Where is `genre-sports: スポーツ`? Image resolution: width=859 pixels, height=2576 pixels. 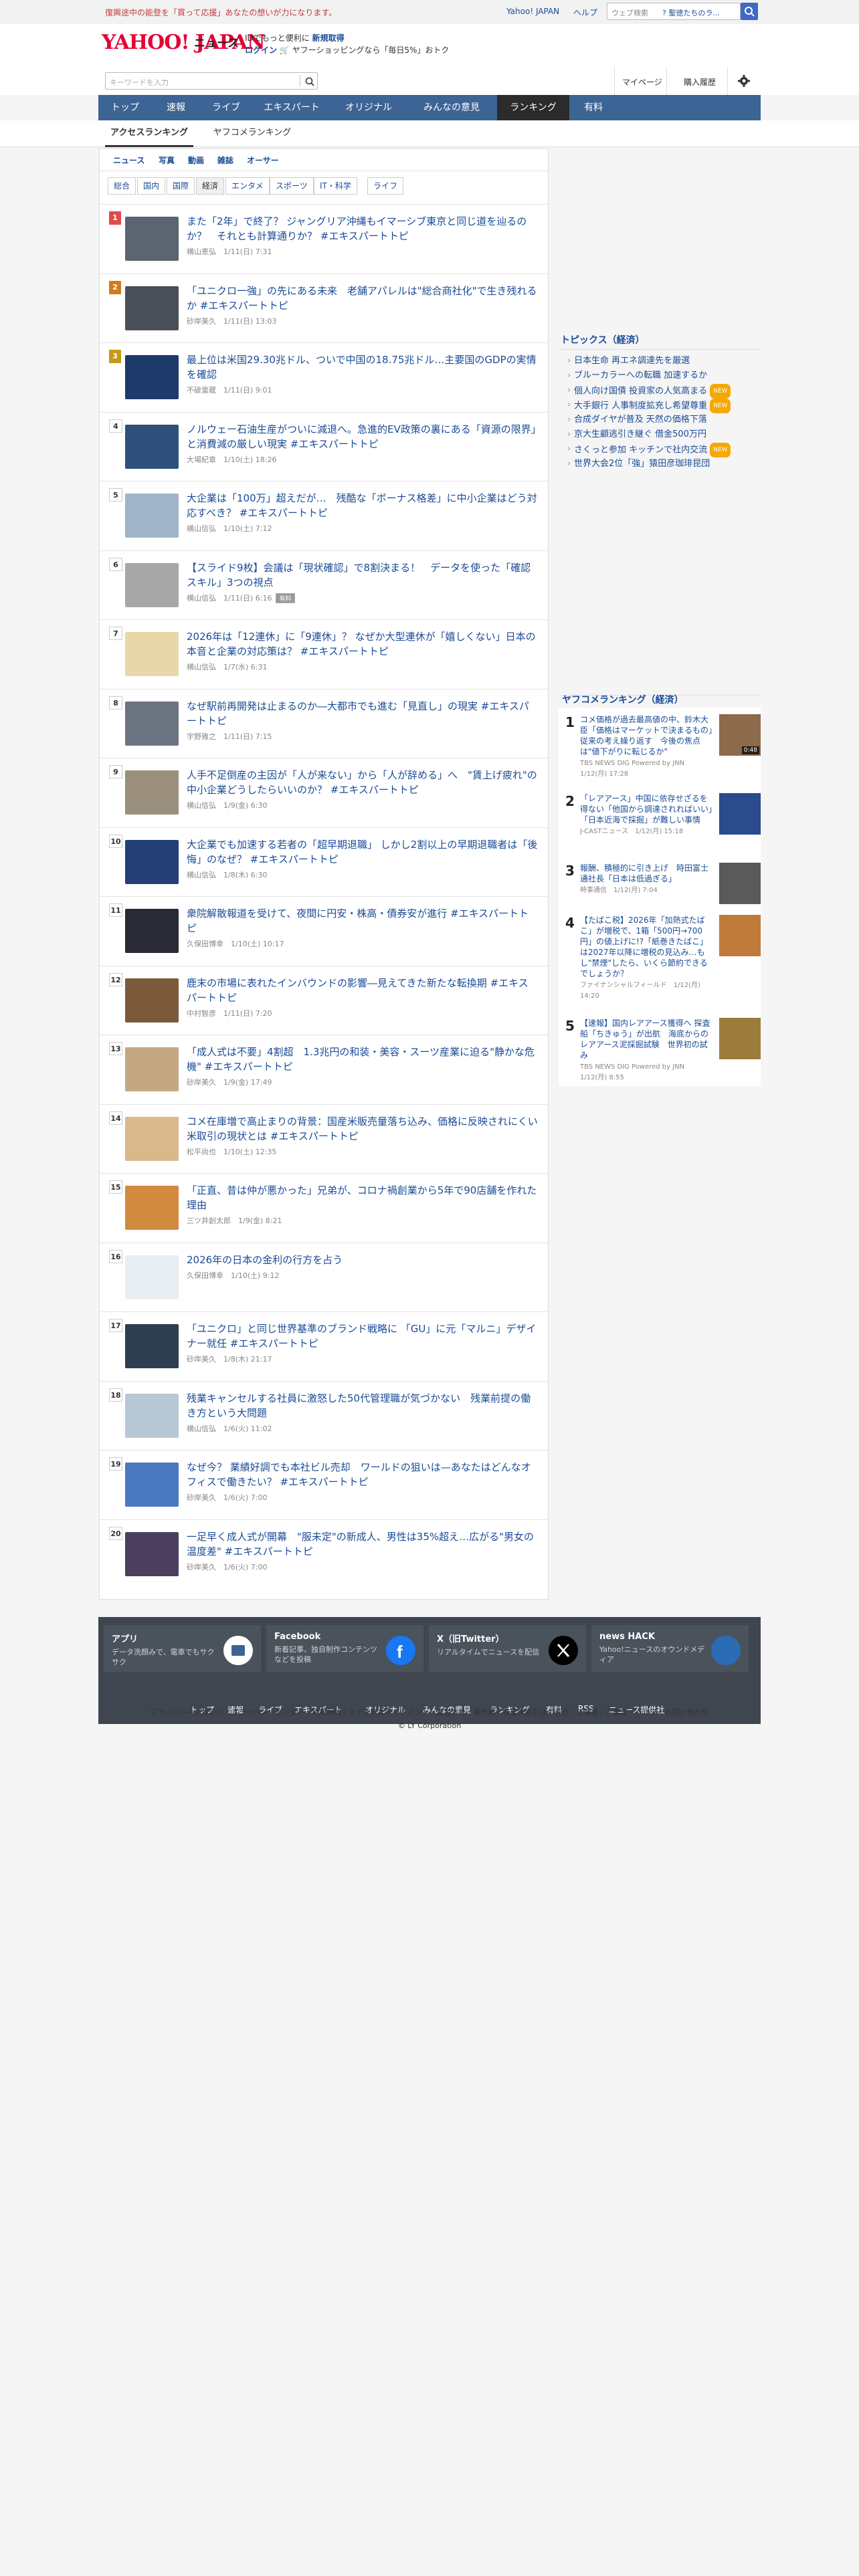
genre-sports: スポーツ is located at coordinates (292, 186).